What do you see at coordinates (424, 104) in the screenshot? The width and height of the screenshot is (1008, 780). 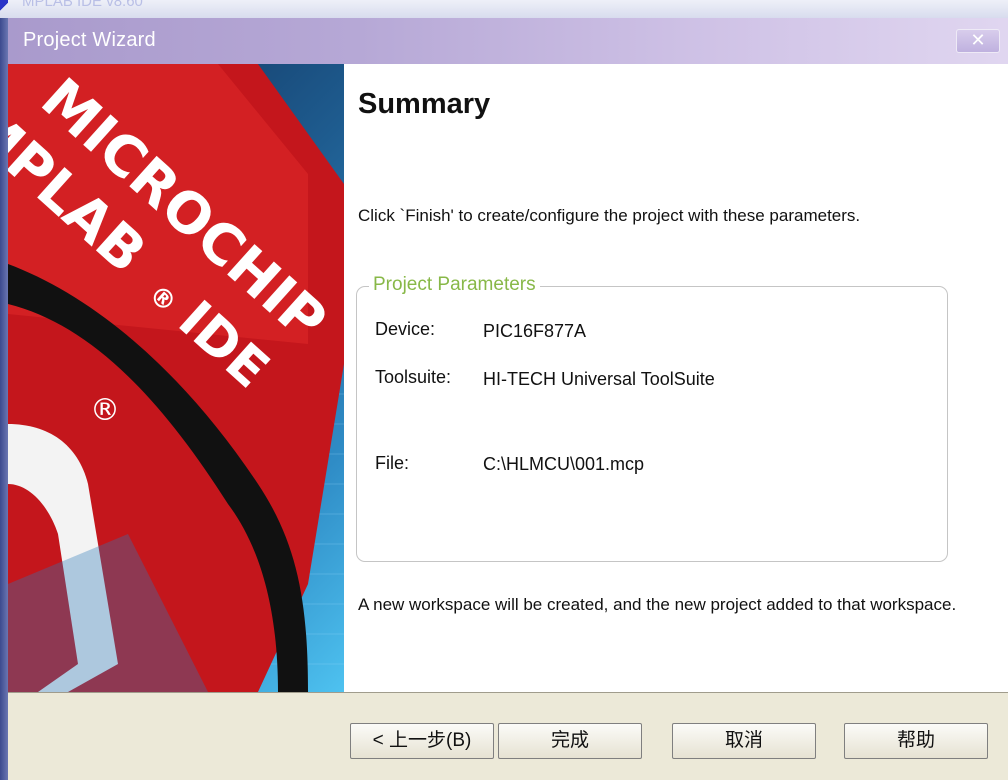 I see `page-title: Summary` at bounding box center [424, 104].